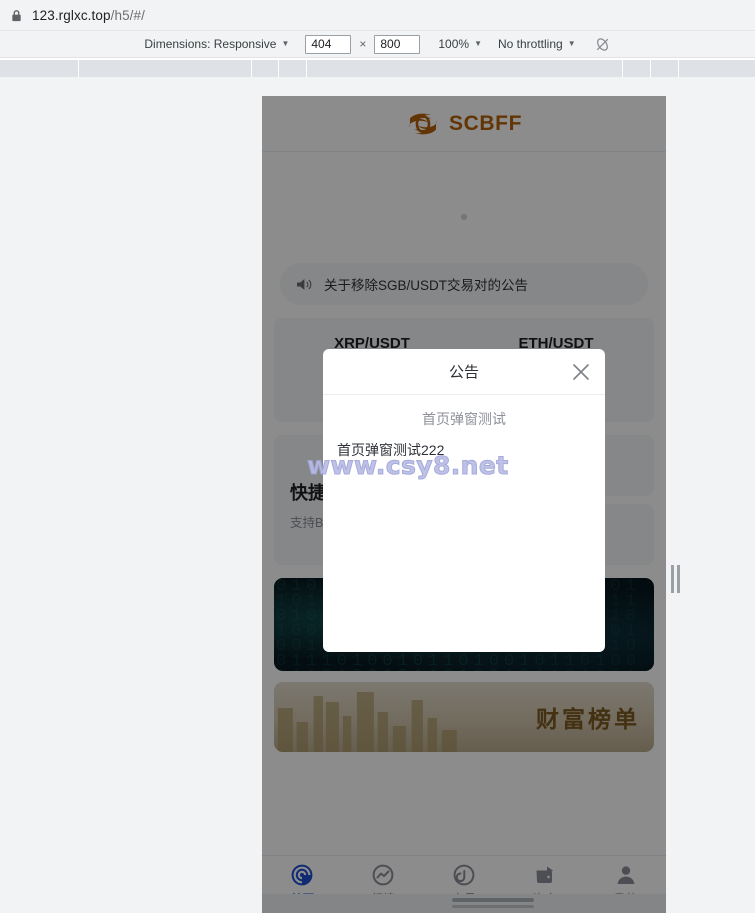  I want to click on rotate-device-icon, so click(602, 44).